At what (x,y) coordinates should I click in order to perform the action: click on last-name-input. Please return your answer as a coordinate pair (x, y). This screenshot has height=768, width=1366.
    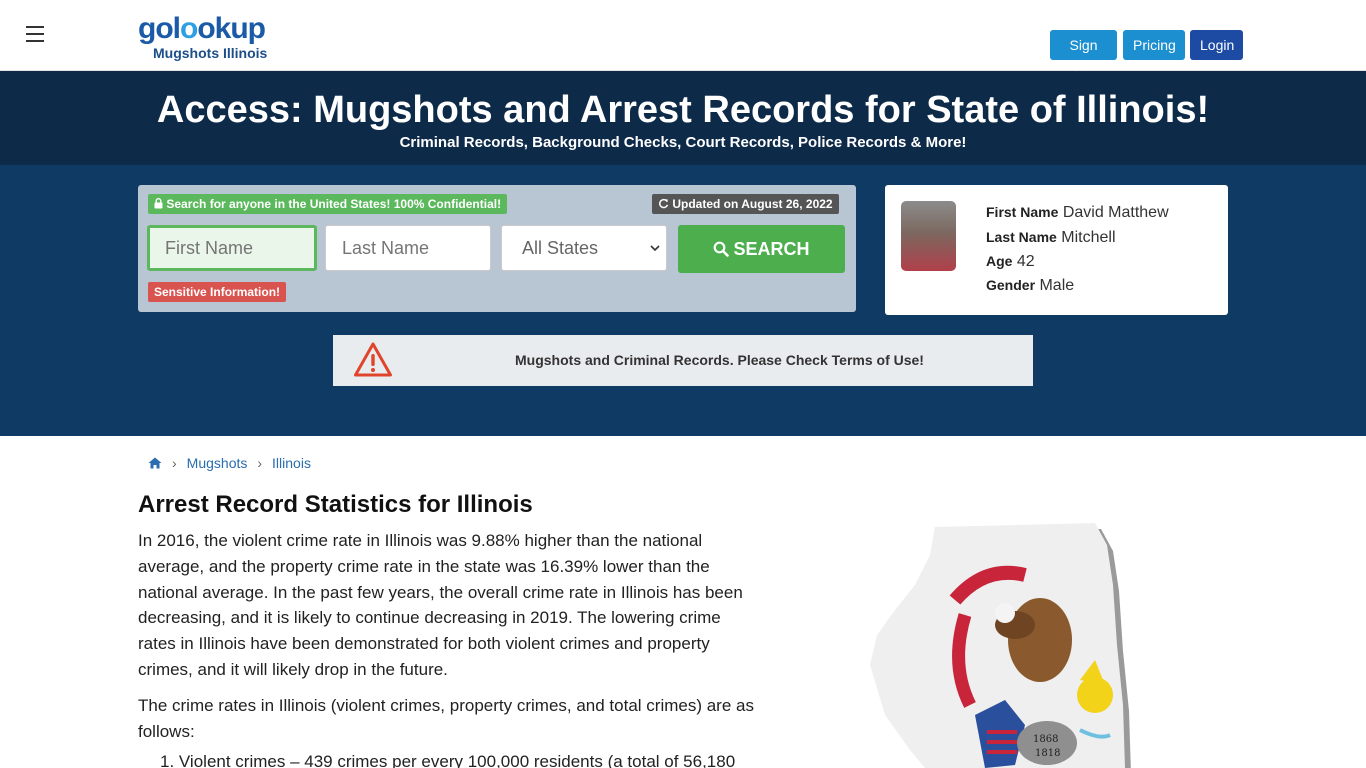
    Looking at the image, I should click on (408, 248).